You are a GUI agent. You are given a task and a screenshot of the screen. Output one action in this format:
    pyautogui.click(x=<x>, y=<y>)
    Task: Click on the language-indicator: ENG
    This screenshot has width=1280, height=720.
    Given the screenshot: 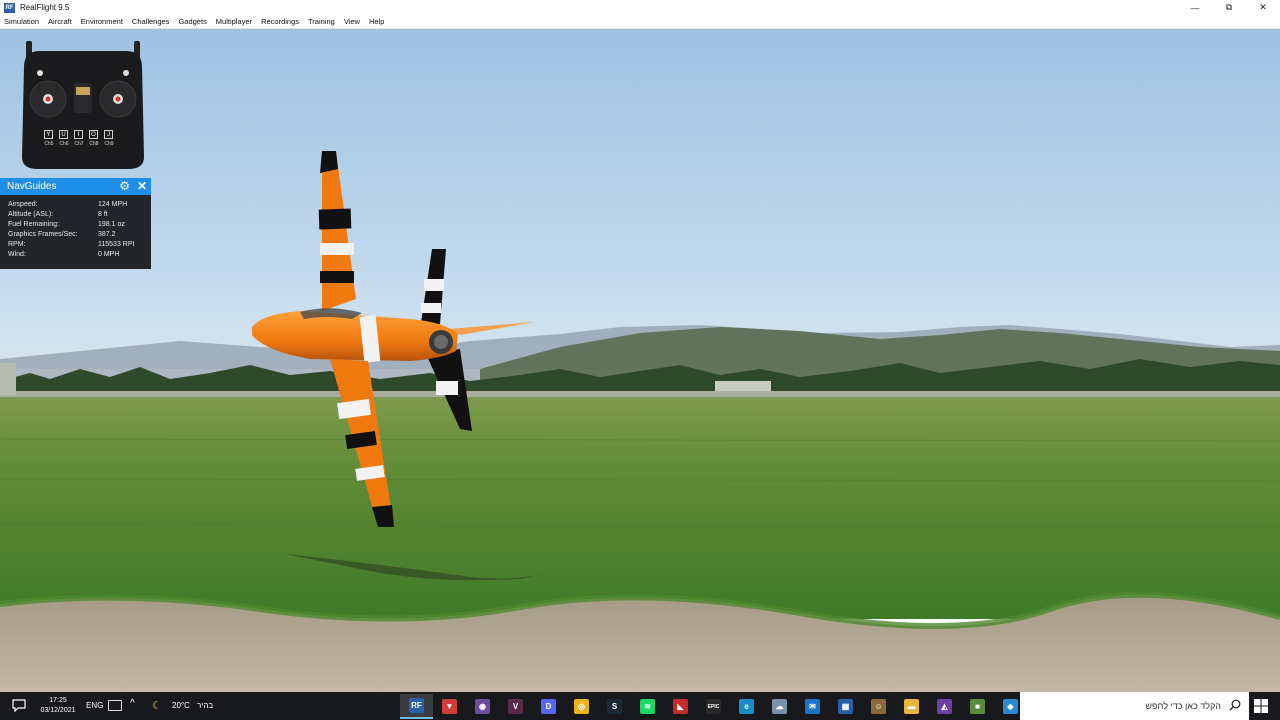 What is the action you would take?
    pyautogui.click(x=94, y=705)
    